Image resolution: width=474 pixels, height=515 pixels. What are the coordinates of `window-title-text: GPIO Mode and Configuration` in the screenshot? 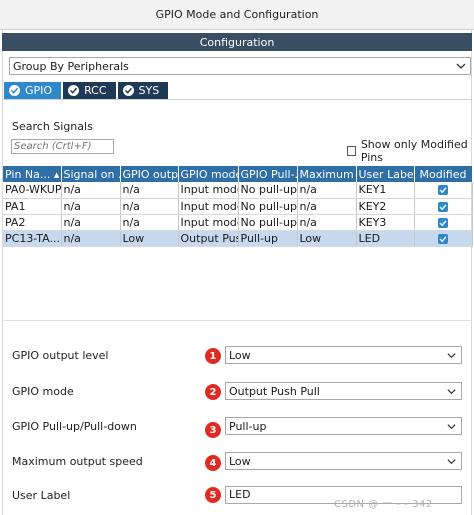 It's located at (237, 14).